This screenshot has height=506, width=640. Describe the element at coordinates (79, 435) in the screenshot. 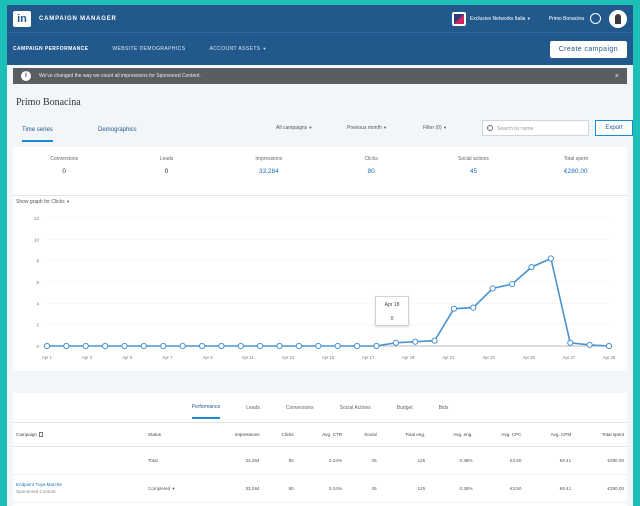

I see `column-header-campaign: Campaign` at that location.